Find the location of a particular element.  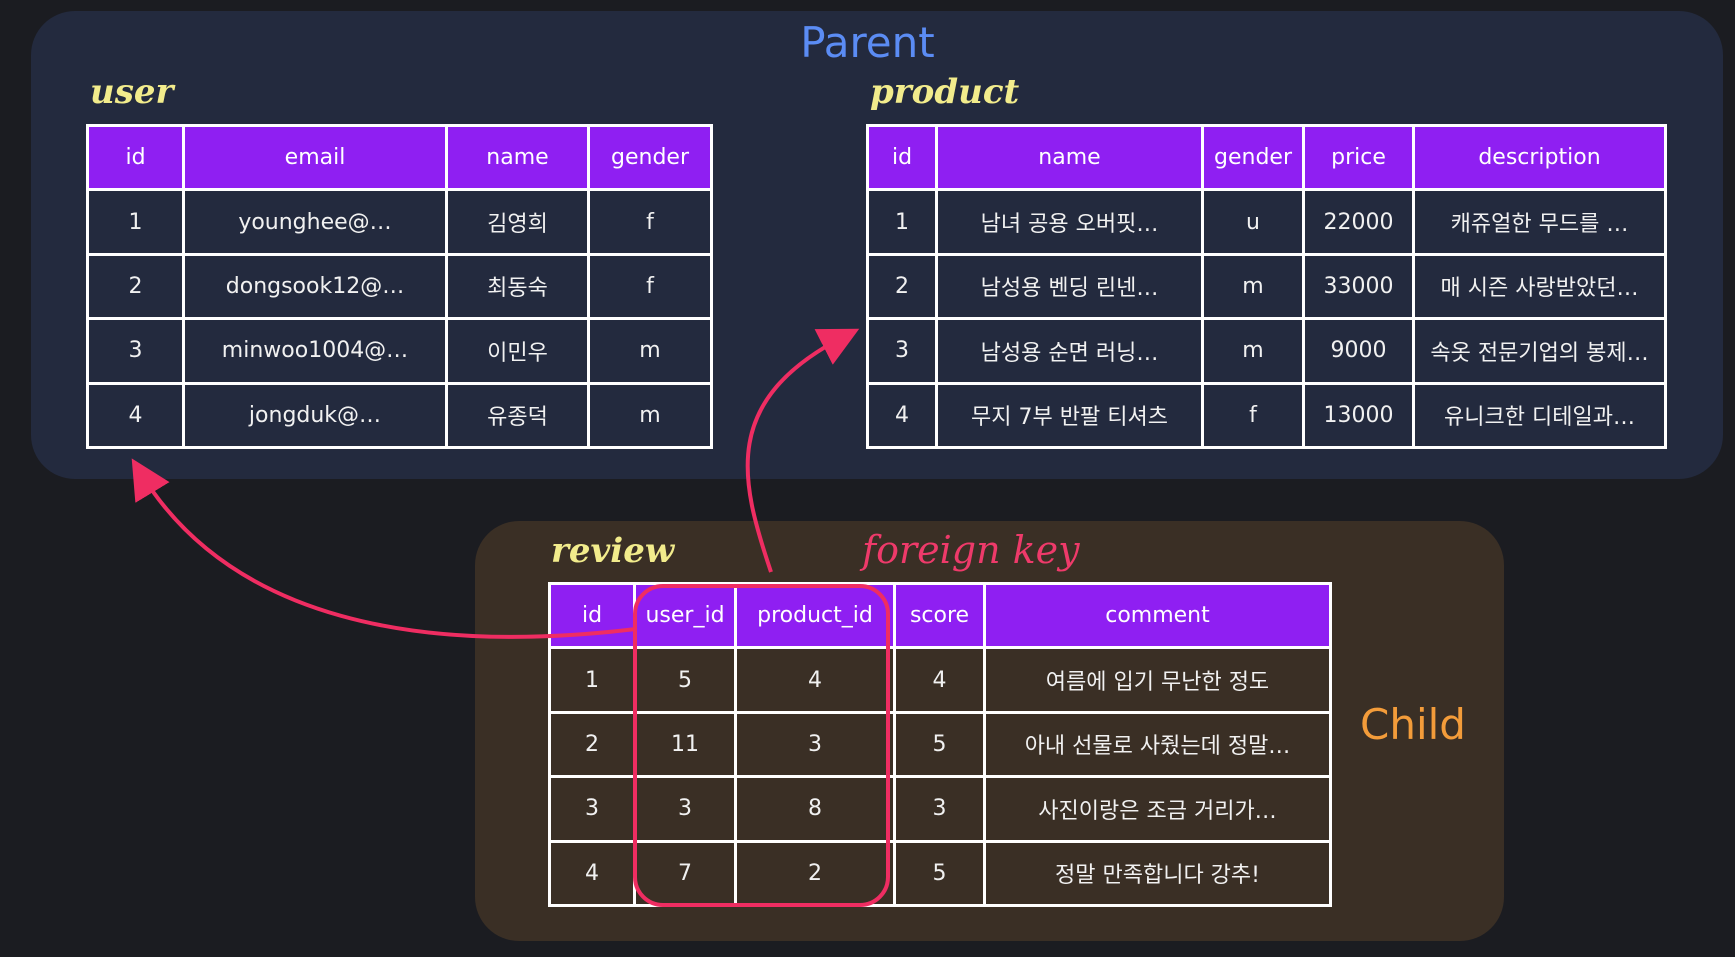

reference-arrows is located at coordinates (495, 483).